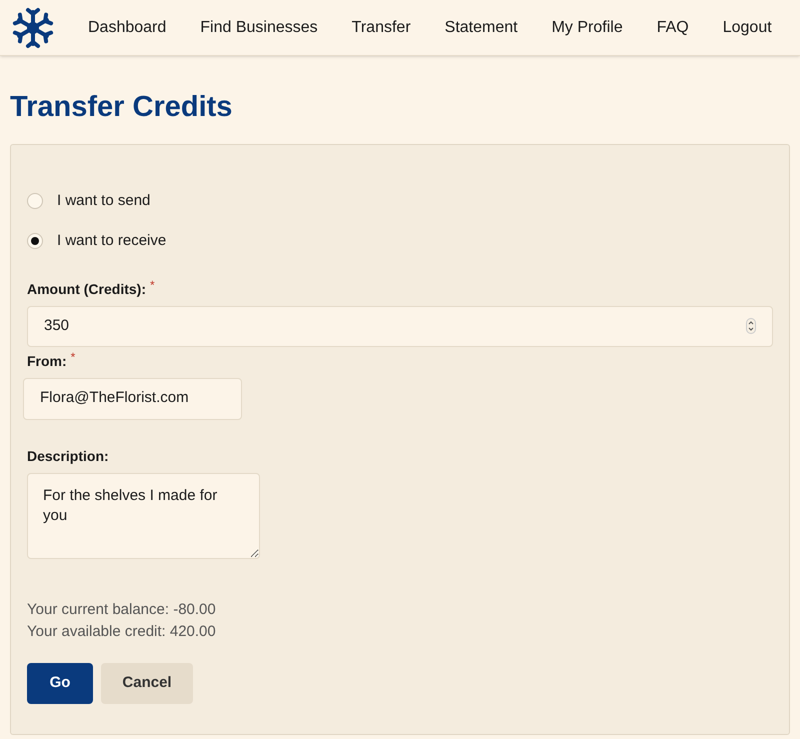 The width and height of the screenshot is (800, 739). Describe the element at coordinates (111, 241) in the screenshot. I see `radio-label: I want to receive` at that location.